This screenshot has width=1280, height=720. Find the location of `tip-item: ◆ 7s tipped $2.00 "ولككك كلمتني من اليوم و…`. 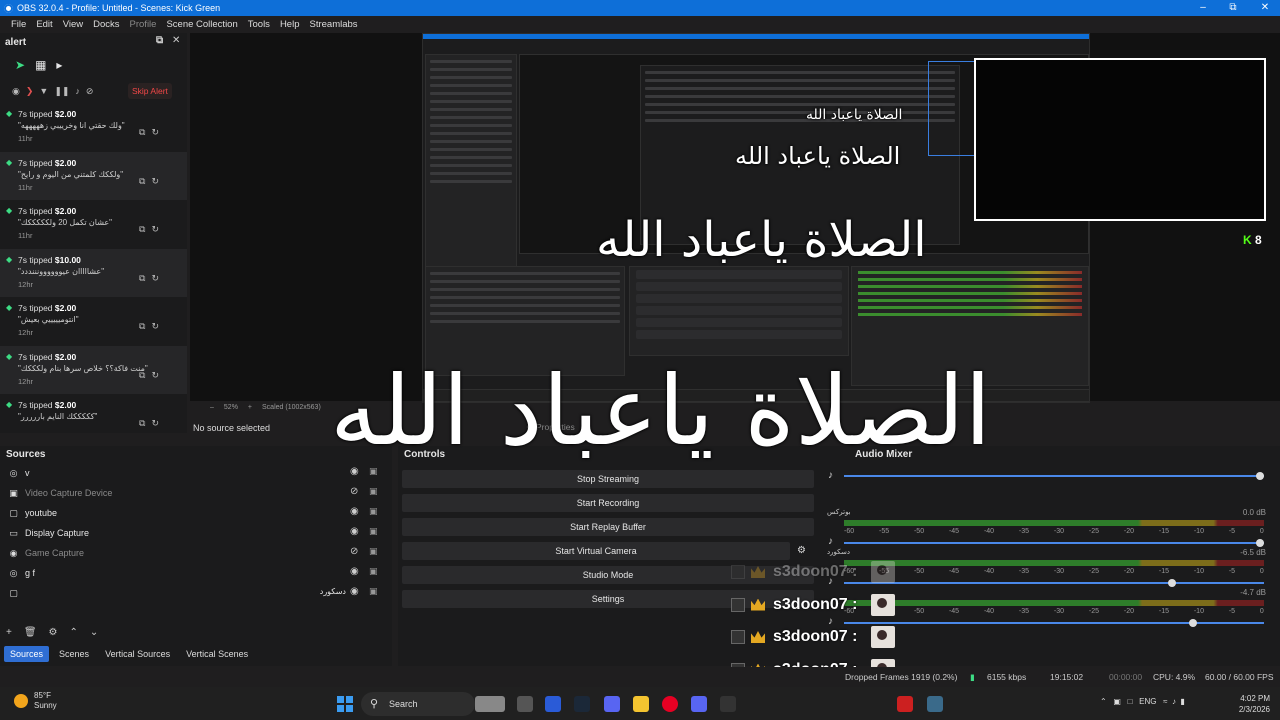

tip-item: ◆ 7s tipped $2.00 "ولككك كلمتني من اليوم و… is located at coordinates (93, 175).